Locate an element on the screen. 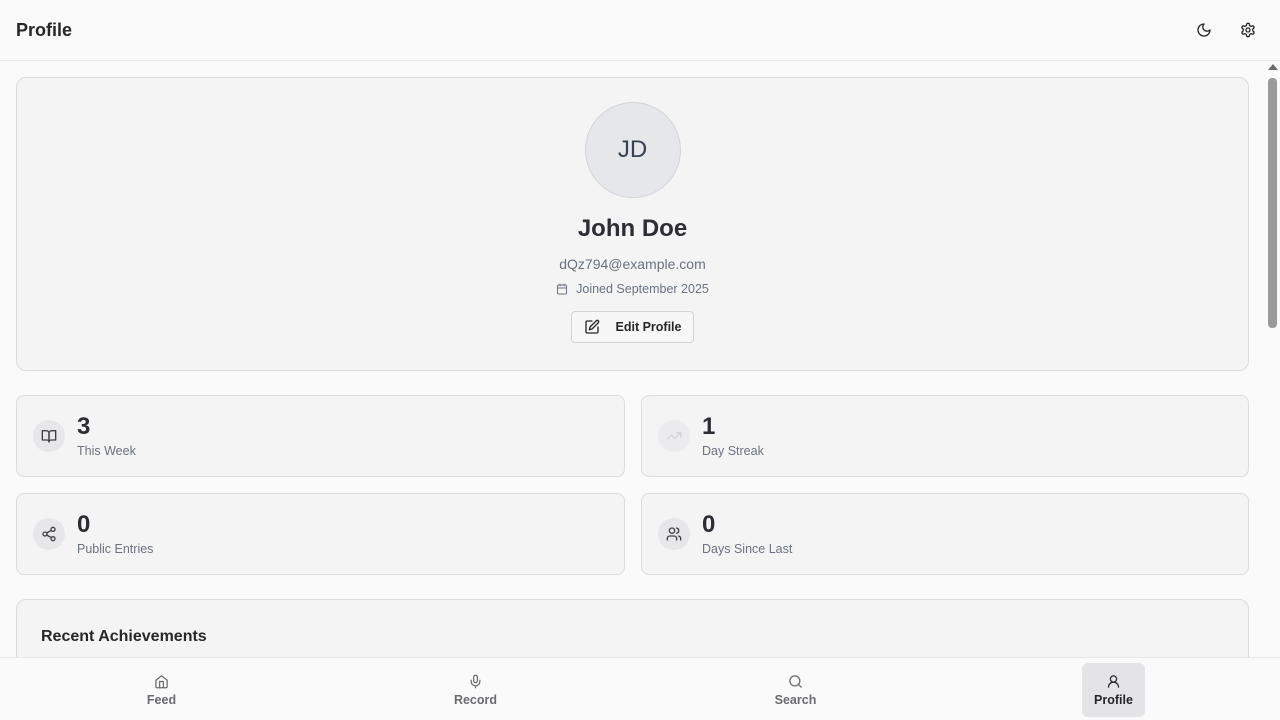 Image resolution: width=1280 pixels, height=720 pixels. nav-item-profile: Profile is located at coordinates (1113, 690).